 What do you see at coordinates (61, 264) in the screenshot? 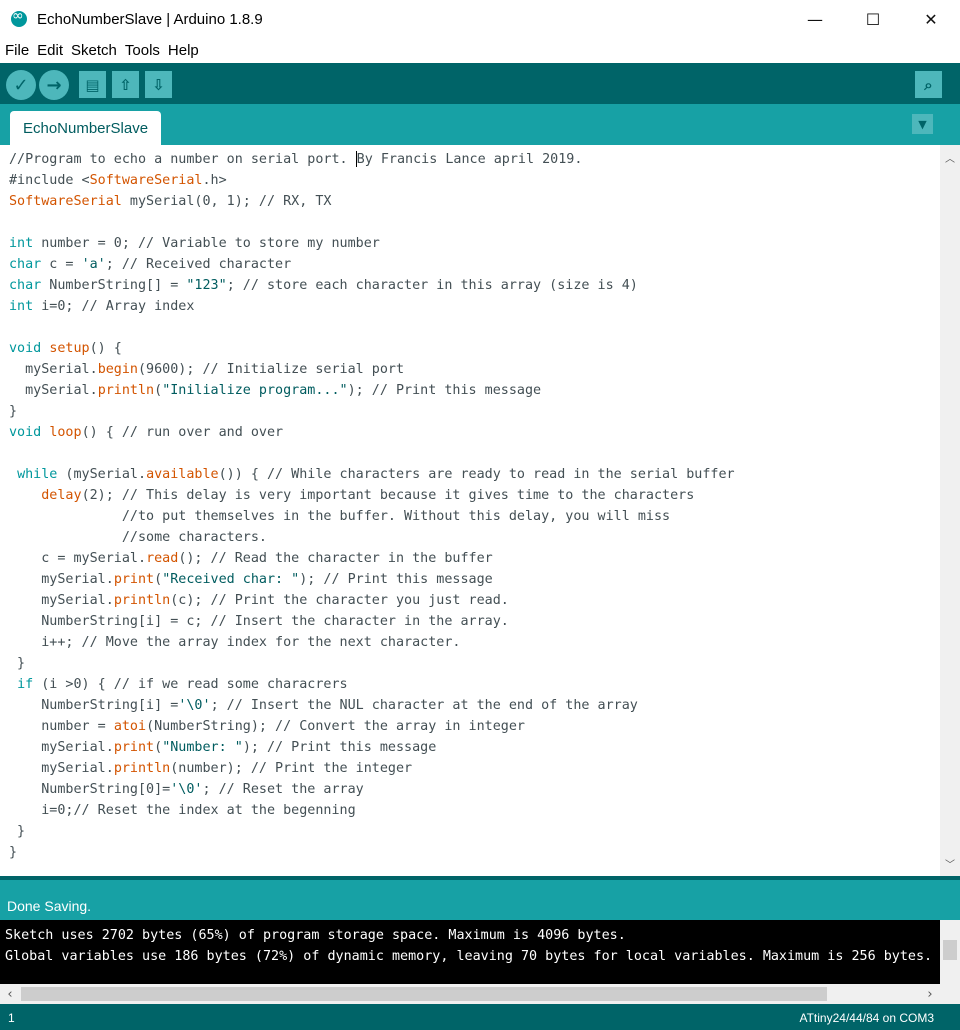
I see `code-text-segment: c =` at bounding box center [61, 264].